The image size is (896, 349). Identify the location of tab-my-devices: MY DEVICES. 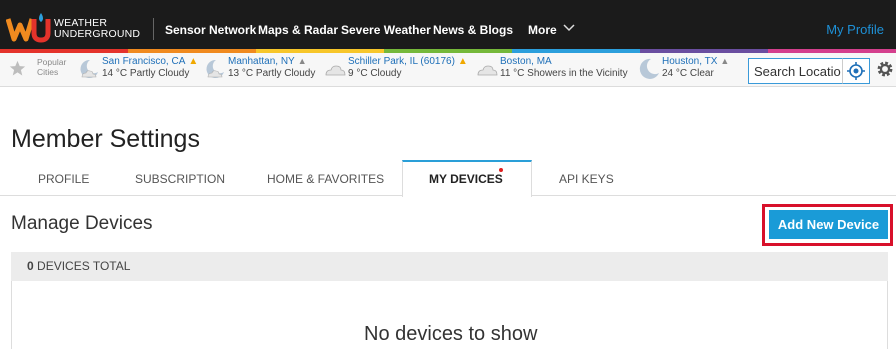
(466, 179).